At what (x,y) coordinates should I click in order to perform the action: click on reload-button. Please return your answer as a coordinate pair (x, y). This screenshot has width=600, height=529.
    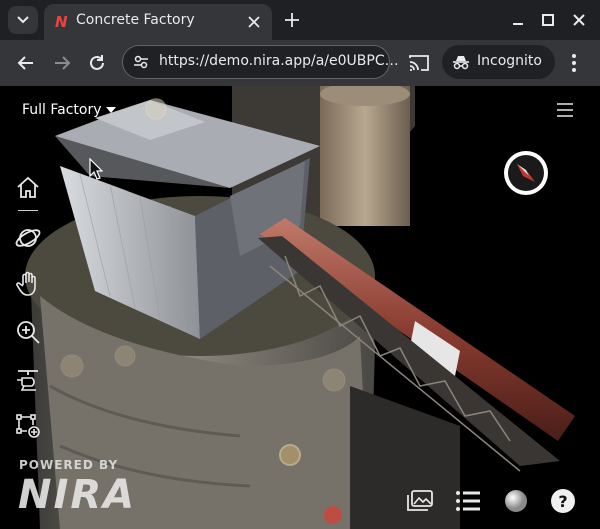
    Looking at the image, I should click on (97, 63).